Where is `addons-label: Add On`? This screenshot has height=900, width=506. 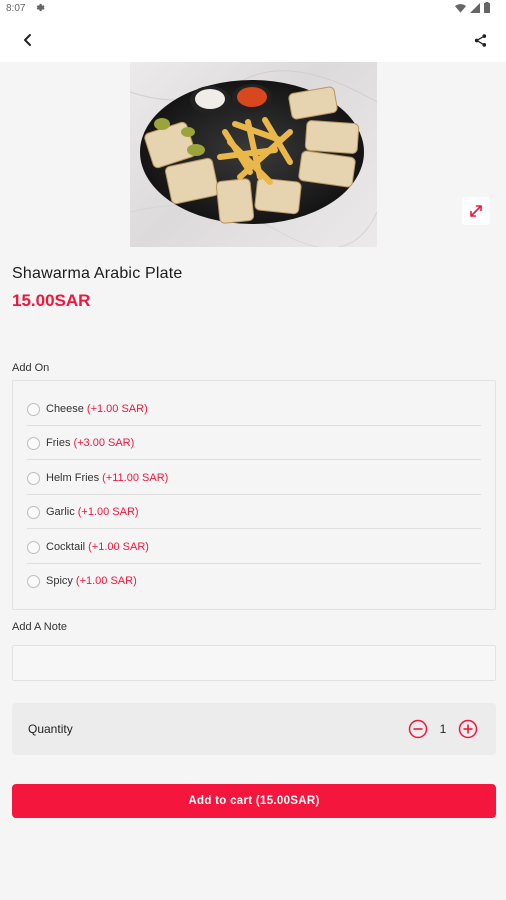
addons-label: Add On is located at coordinates (31, 368).